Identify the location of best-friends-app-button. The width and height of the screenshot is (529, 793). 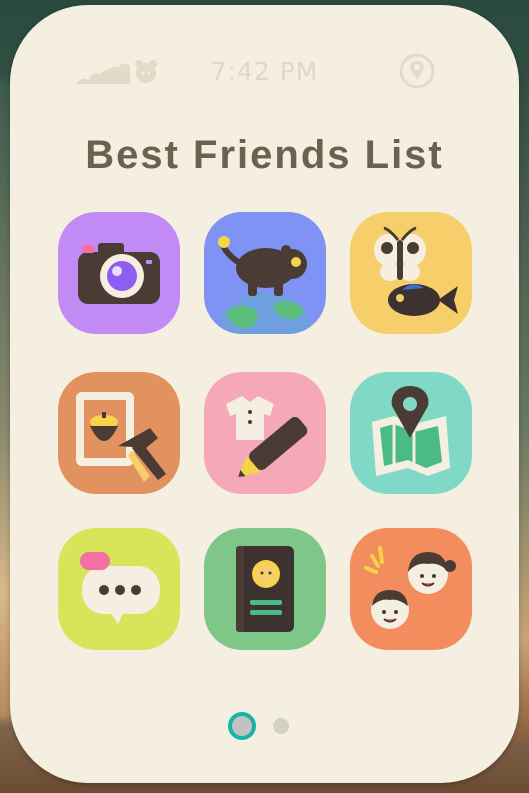
(411, 589).